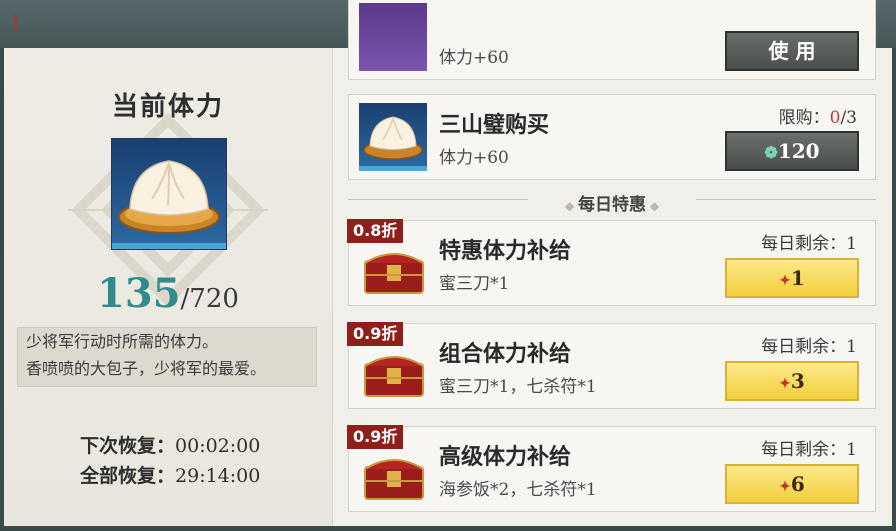 This screenshot has width=896, height=531. What do you see at coordinates (393, 37) in the screenshot?
I see `food-icon` at bounding box center [393, 37].